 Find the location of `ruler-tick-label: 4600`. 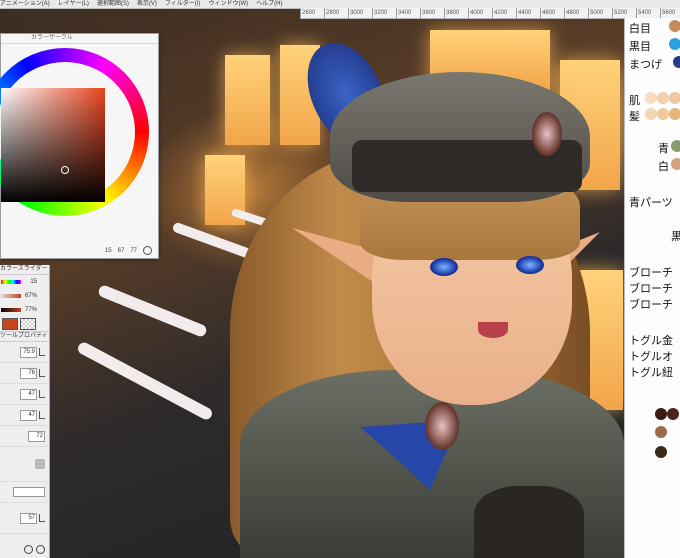

ruler-tick-label: 4600 is located at coordinates (552, 13).